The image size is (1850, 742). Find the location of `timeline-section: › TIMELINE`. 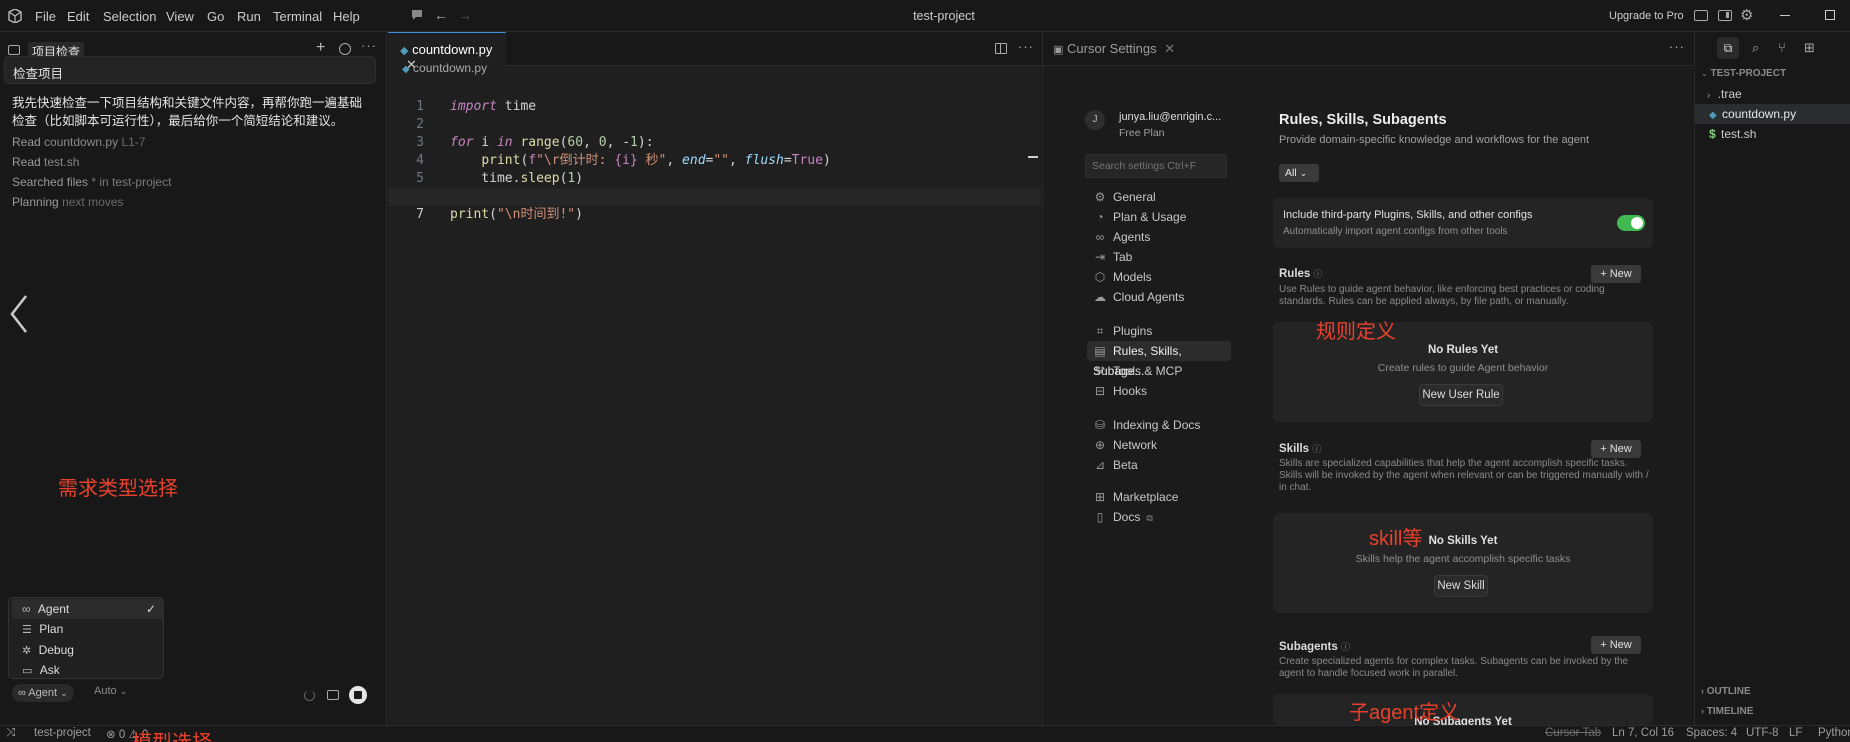

timeline-section: › TIMELINE is located at coordinates (1727, 711).